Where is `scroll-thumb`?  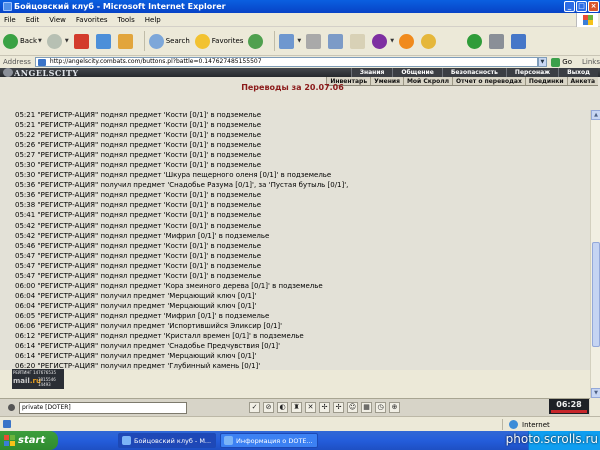
scroll-thumb is located at coordinates (596, 294).